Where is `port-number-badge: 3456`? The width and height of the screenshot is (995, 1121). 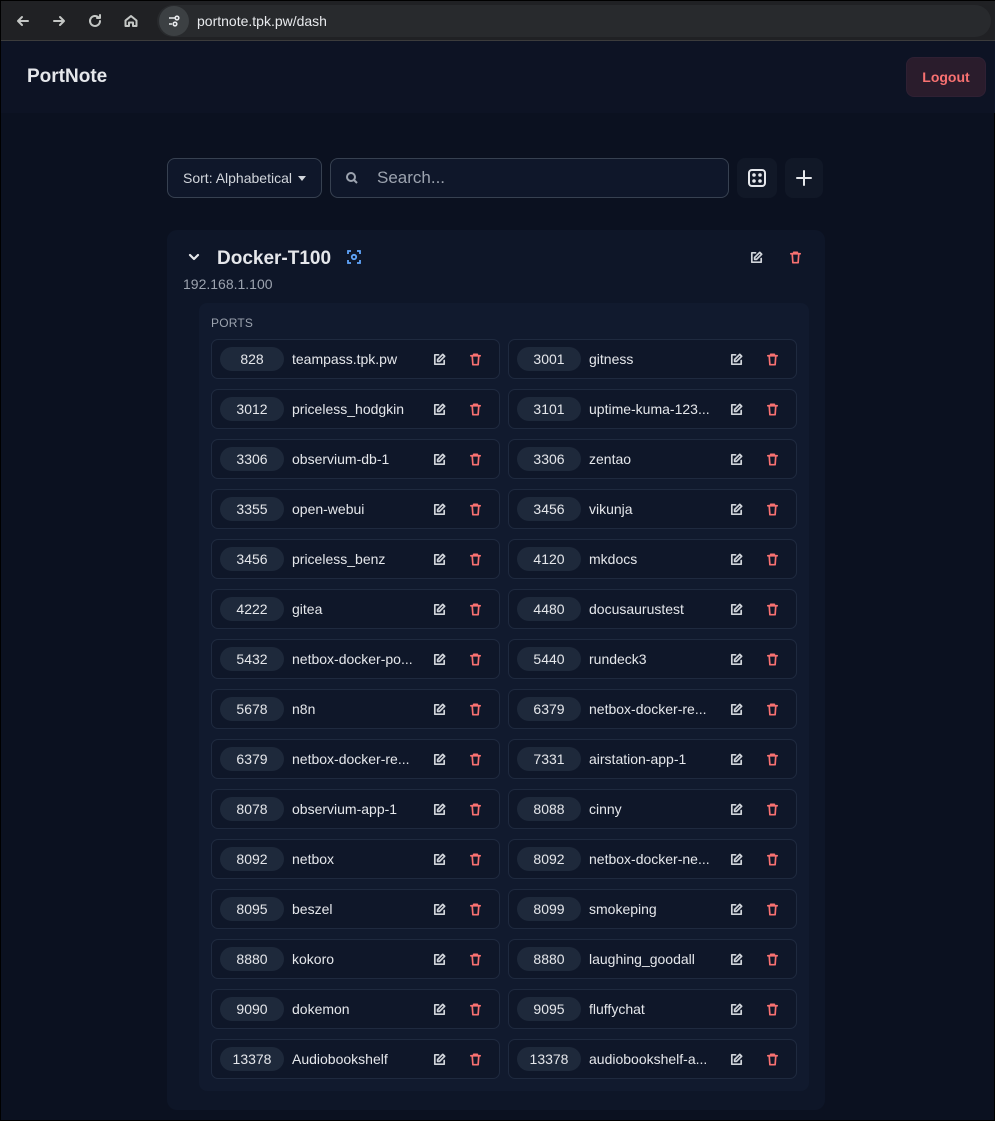
port-number-badge: 3456 is located at coordinates (252, 559).